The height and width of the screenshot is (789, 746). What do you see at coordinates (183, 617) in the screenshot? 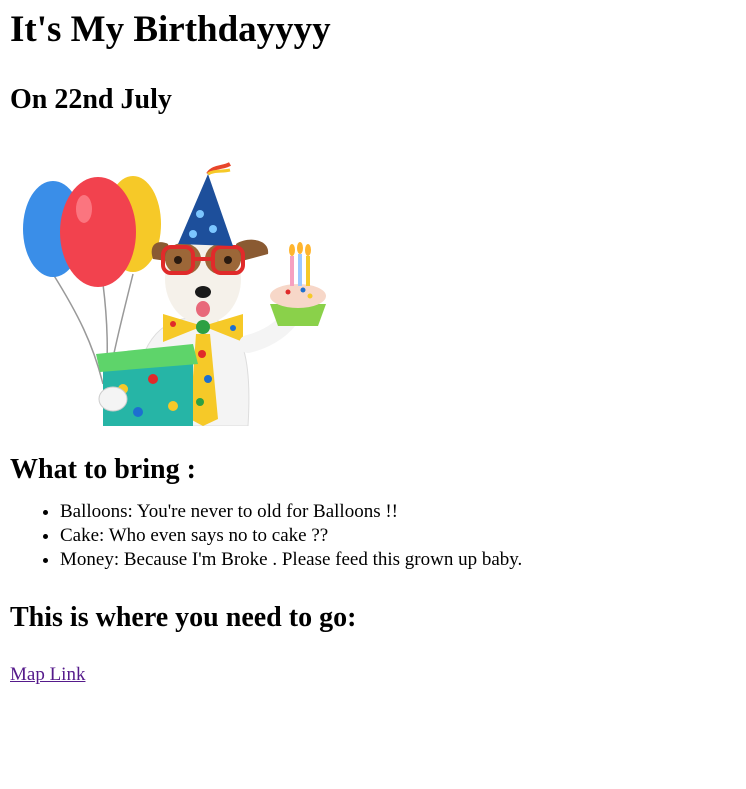
I see `location-heading: This is where you need to go:` at bounding box center [183, 617].